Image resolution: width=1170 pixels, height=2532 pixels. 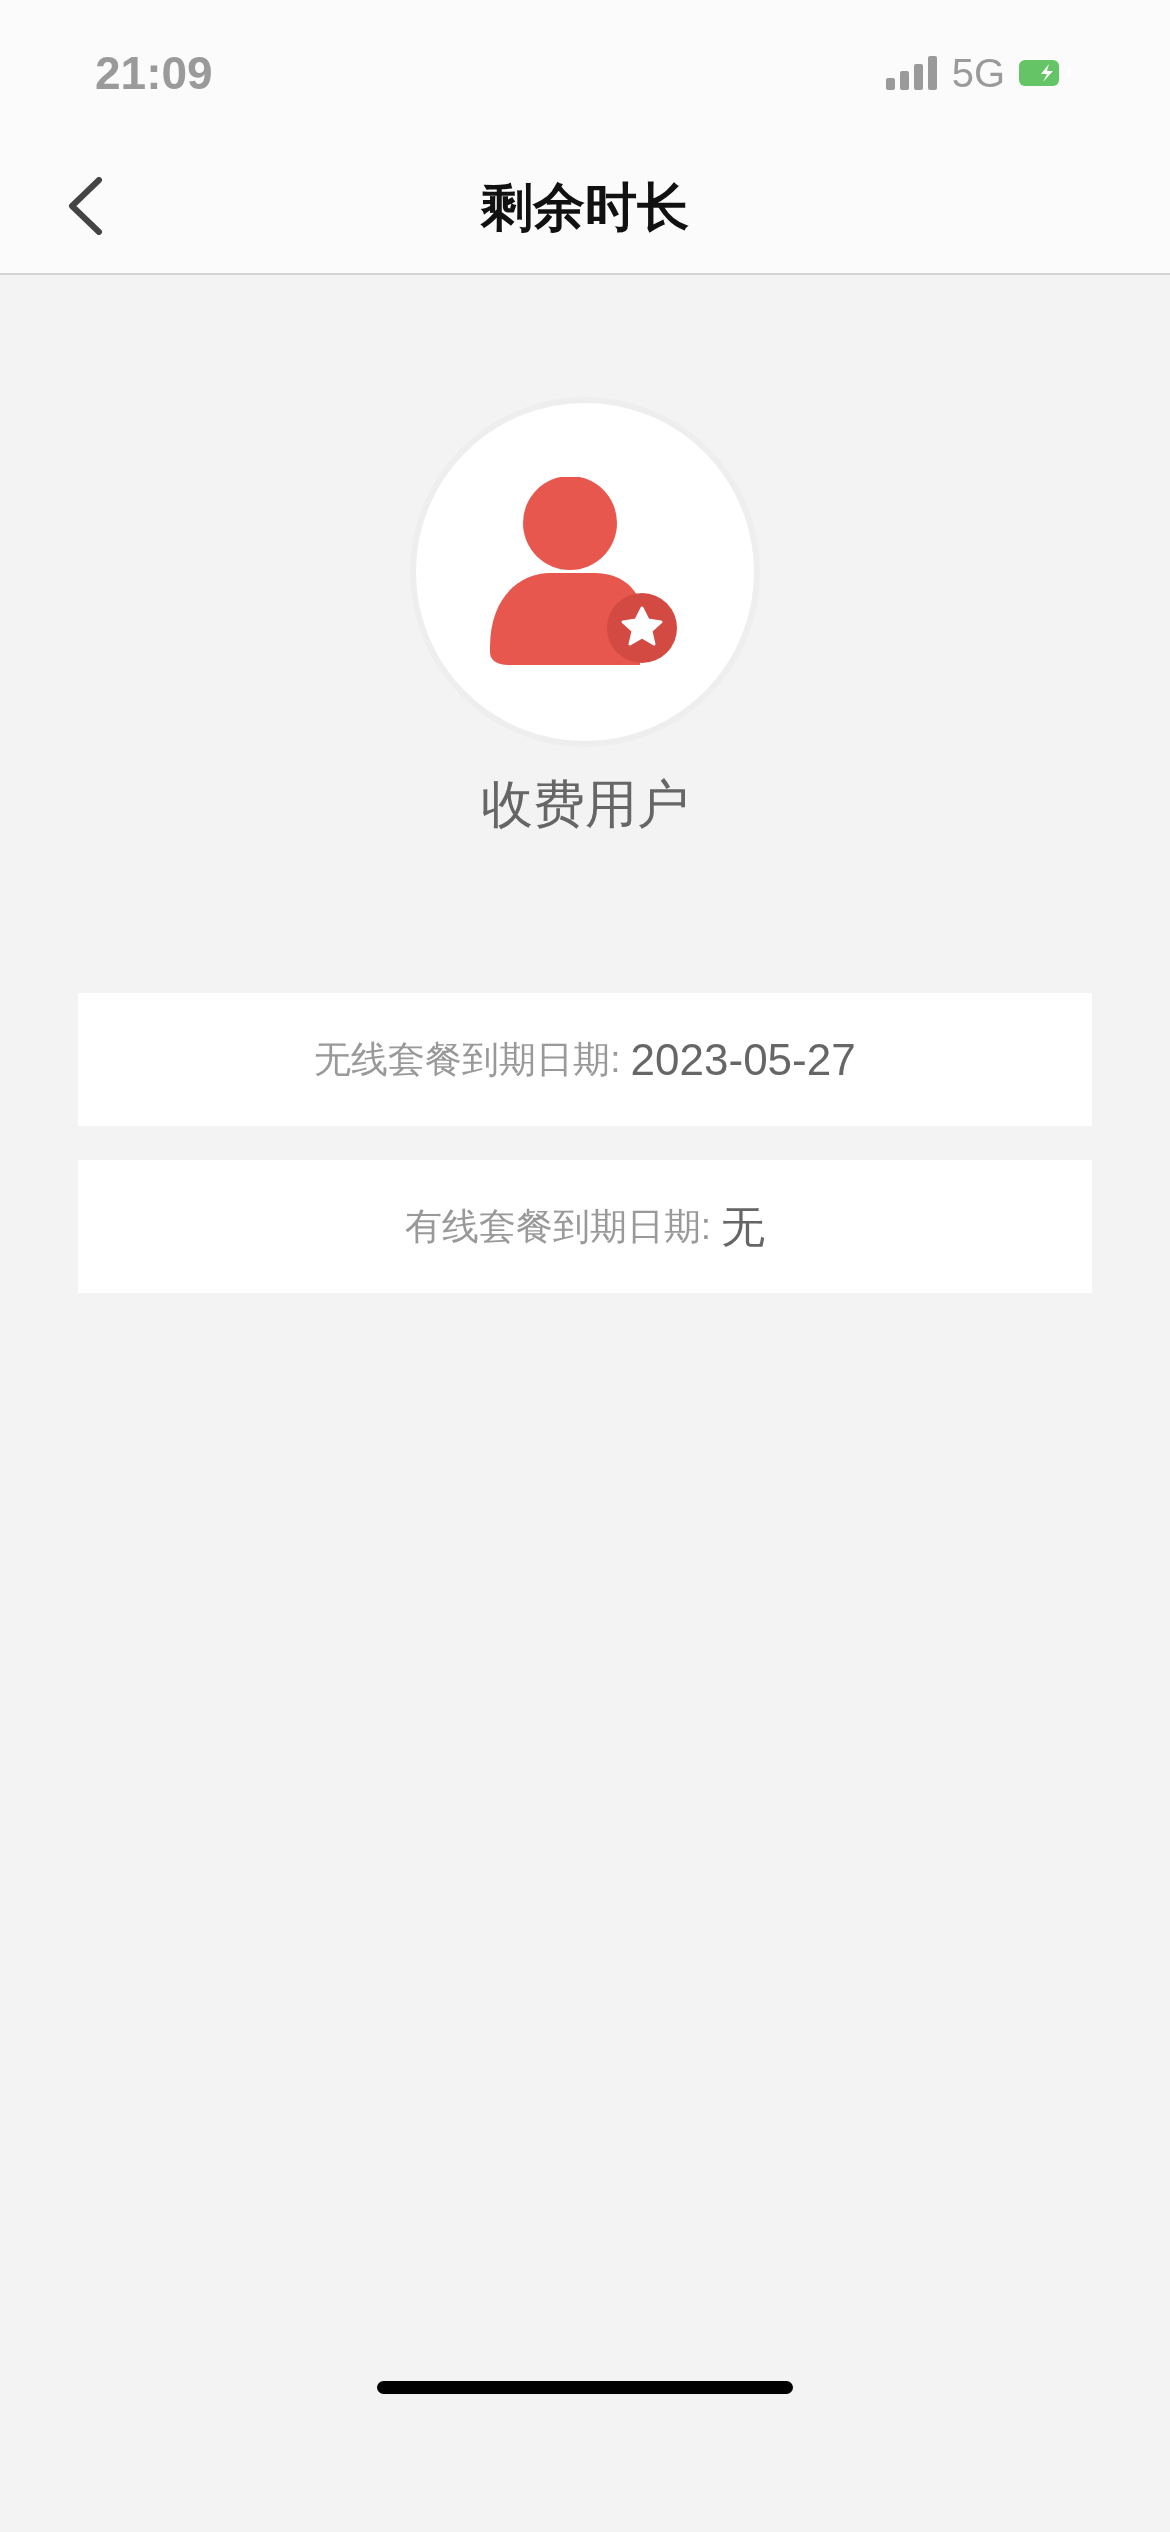 What do you see at coordinates (911, 73) in the screenshot?
I see `signal-icon` at bounding box center [911, 73].